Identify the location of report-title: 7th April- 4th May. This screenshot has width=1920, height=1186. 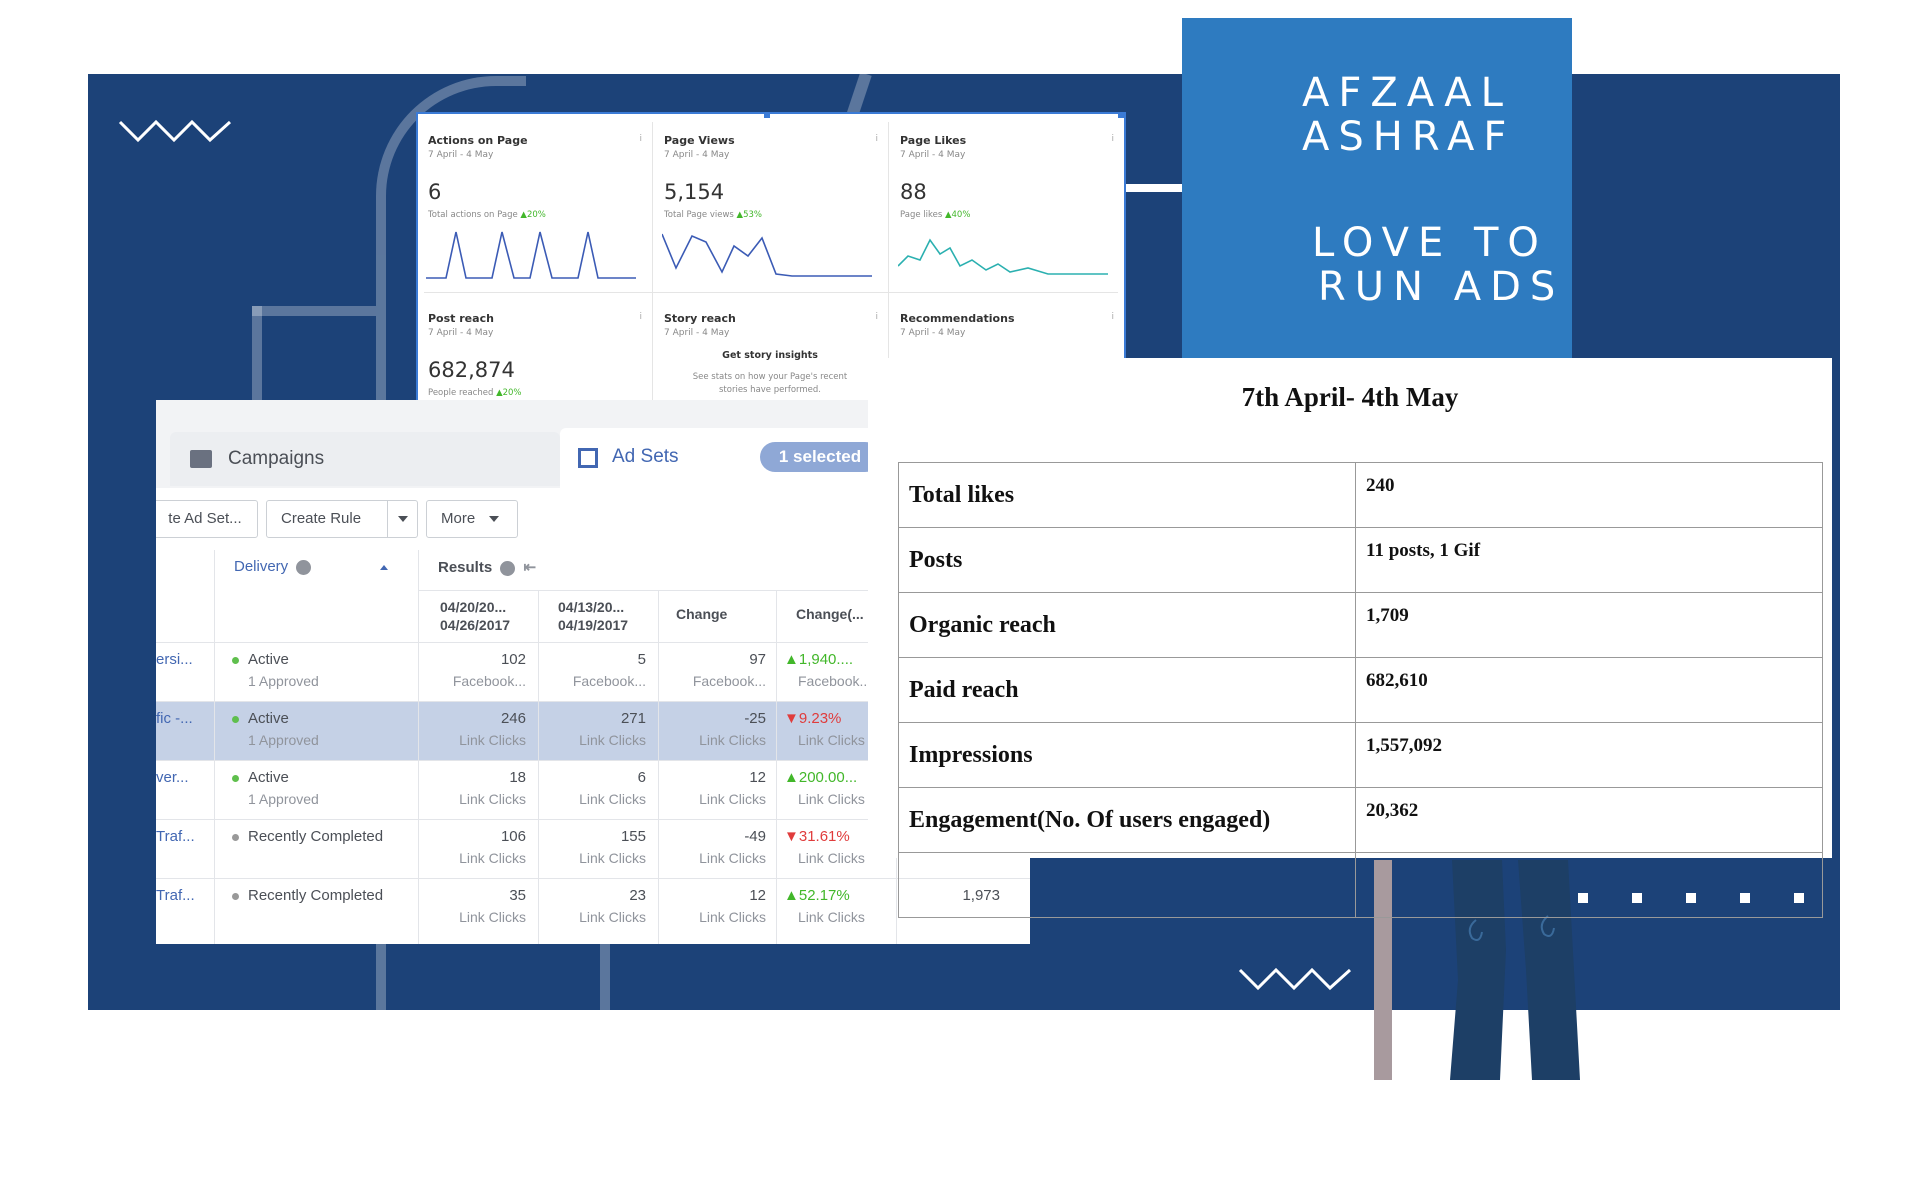
(1350, 397).